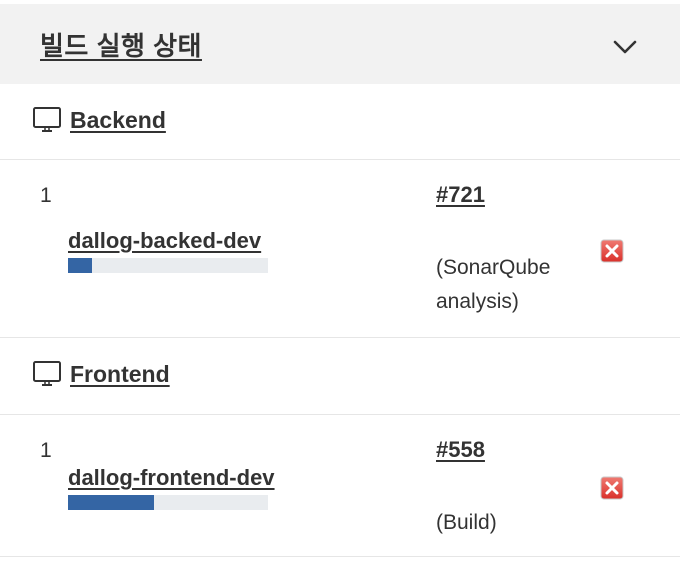  Describe the element at coordinates (118, 119) in the screenshot. I see `group-name: Backend` at that location.